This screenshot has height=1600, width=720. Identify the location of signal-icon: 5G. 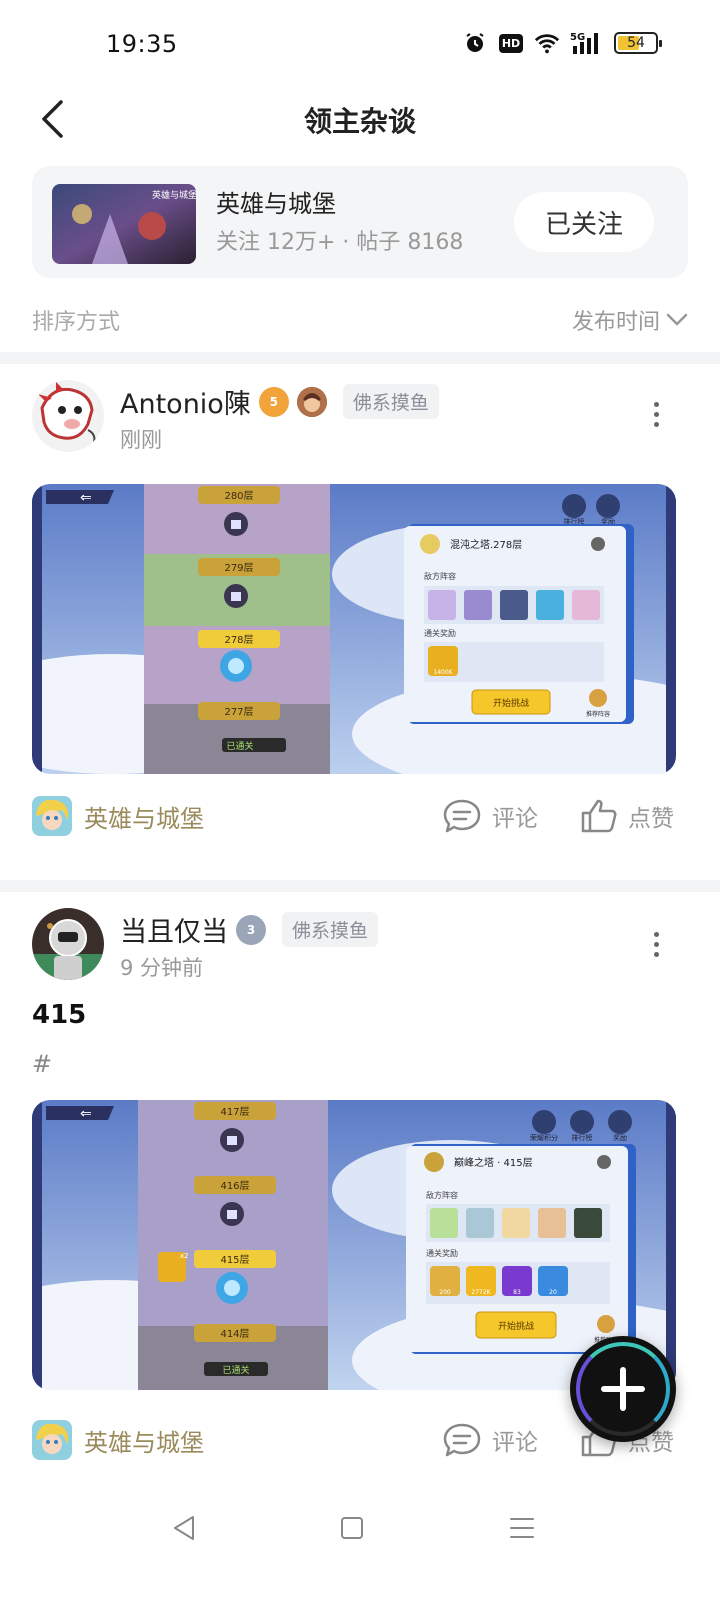
(587, 43).